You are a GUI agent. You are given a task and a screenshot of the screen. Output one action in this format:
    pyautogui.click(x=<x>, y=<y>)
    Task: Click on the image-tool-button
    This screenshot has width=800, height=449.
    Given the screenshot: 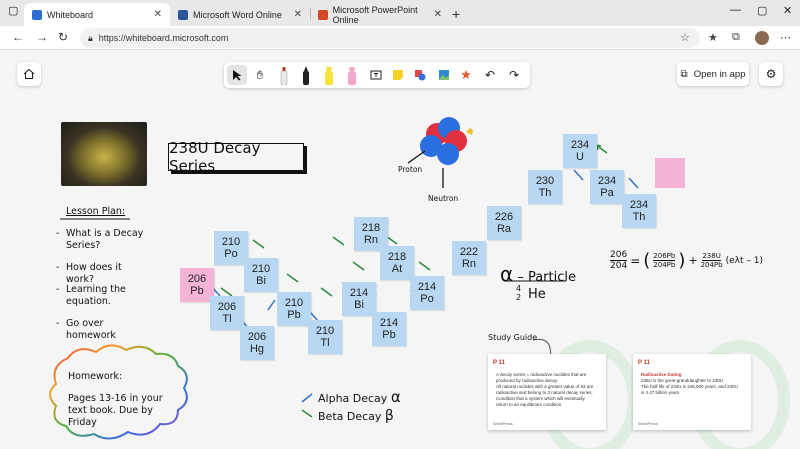 What is the action you would take?
    pyautogui.click(x=444, y=75)
    